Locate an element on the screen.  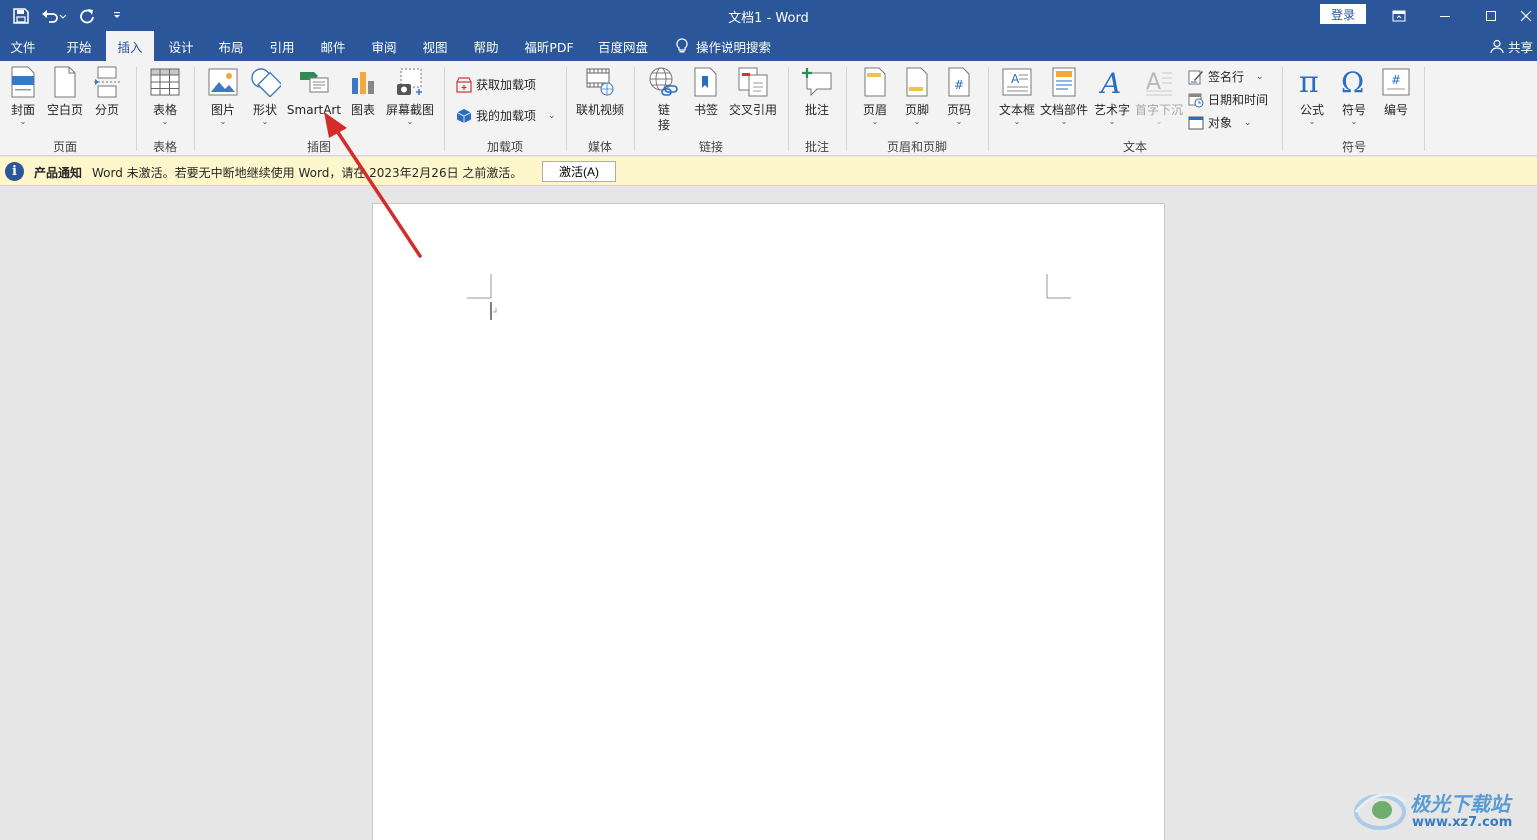
signature-line-button: 签名行 ⌄ is located at coordinates (1226, 76).